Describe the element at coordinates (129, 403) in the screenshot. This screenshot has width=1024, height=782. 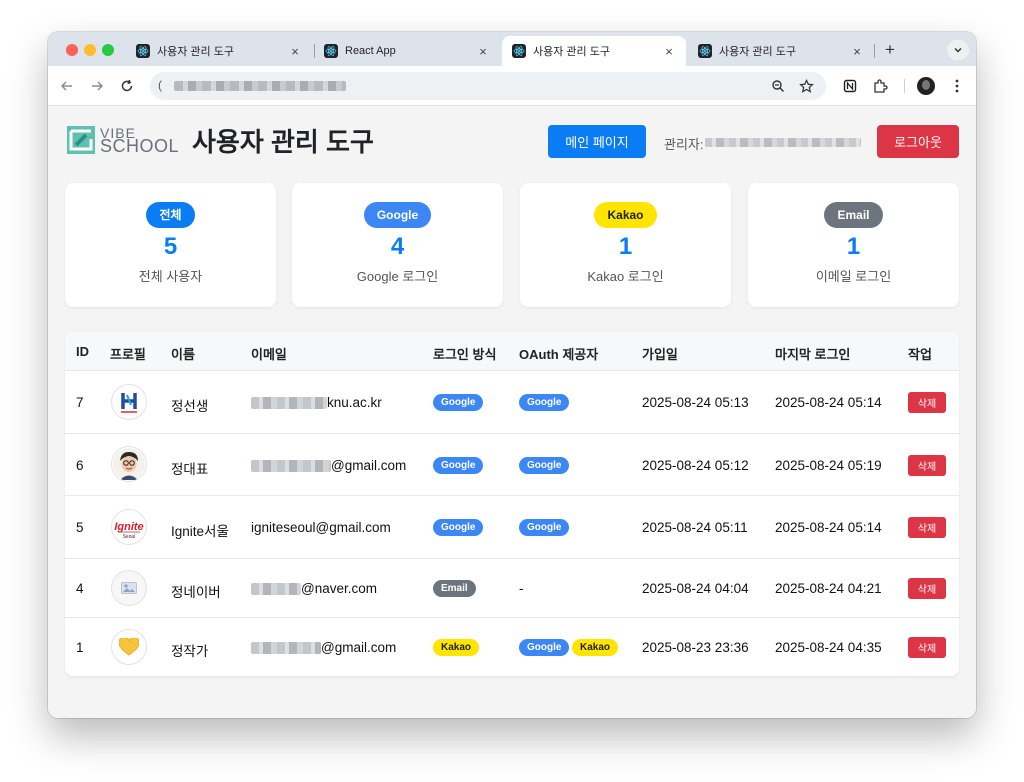
I see `university-logo-icon` at that location.